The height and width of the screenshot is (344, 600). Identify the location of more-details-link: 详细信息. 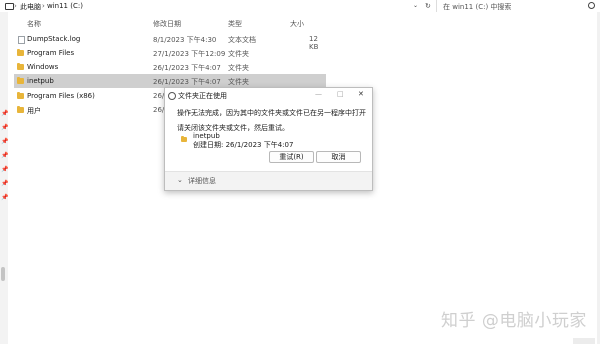
(202, 181).